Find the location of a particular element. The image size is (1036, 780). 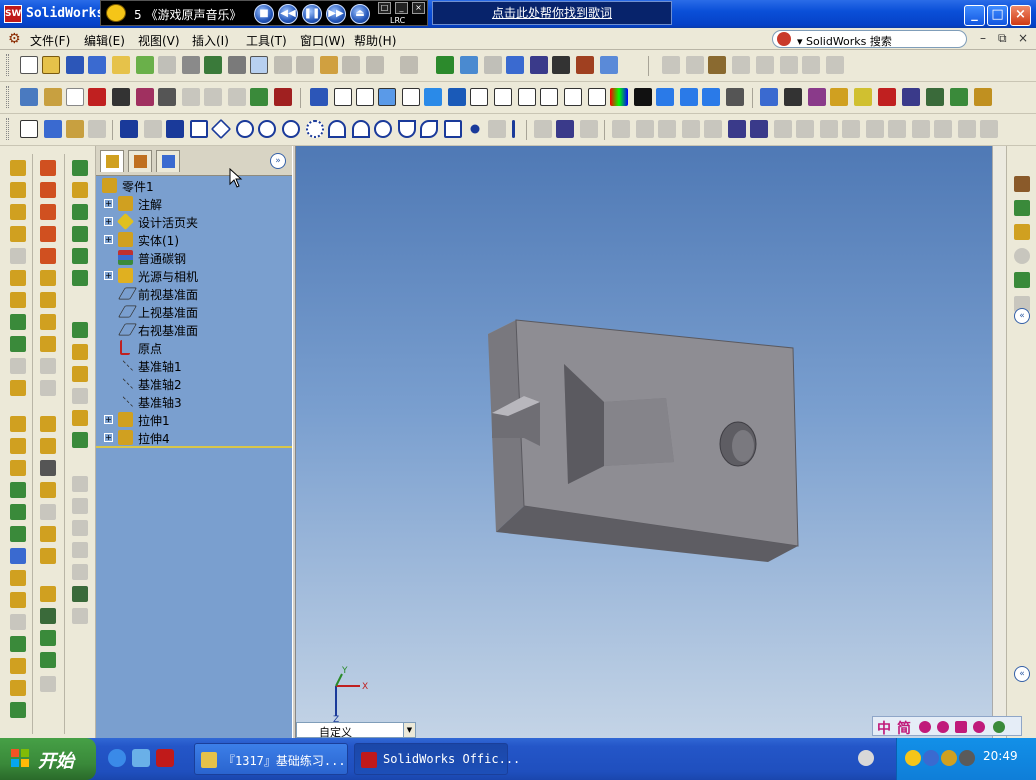

scale-feature-icon is located at coordinates (18, 710).